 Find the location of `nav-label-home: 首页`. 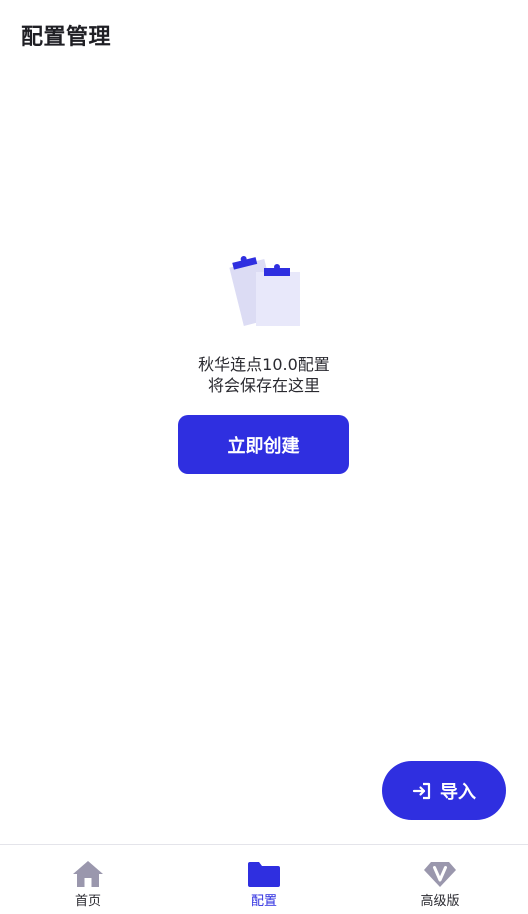

nav-label-home: 首页 is located at coordinates (87, 901).